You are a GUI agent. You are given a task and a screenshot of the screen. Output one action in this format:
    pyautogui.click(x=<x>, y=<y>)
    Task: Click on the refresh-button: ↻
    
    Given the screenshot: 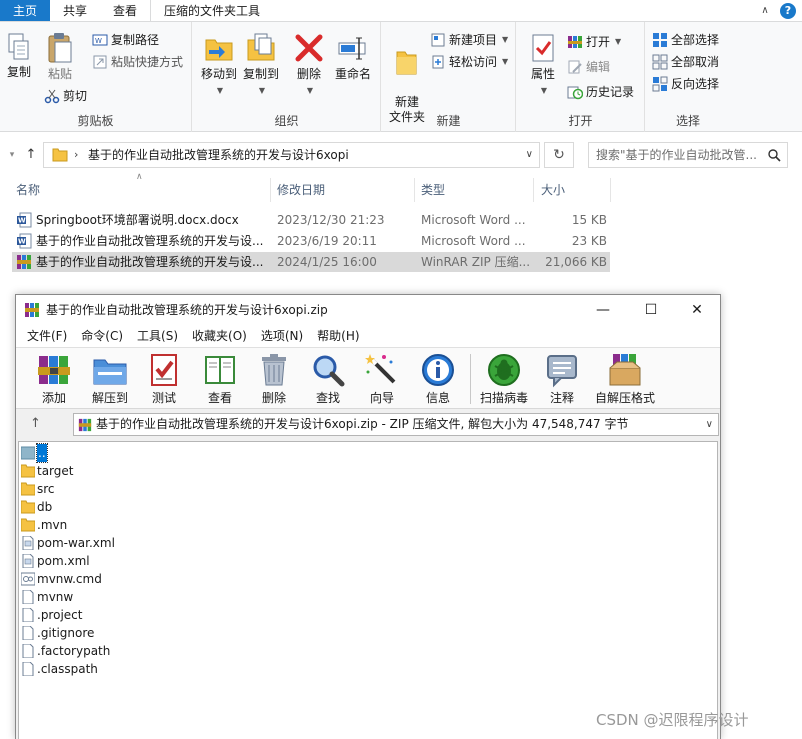 What is the action you would take?
    pyautogui.click(x=559, y=155)
    